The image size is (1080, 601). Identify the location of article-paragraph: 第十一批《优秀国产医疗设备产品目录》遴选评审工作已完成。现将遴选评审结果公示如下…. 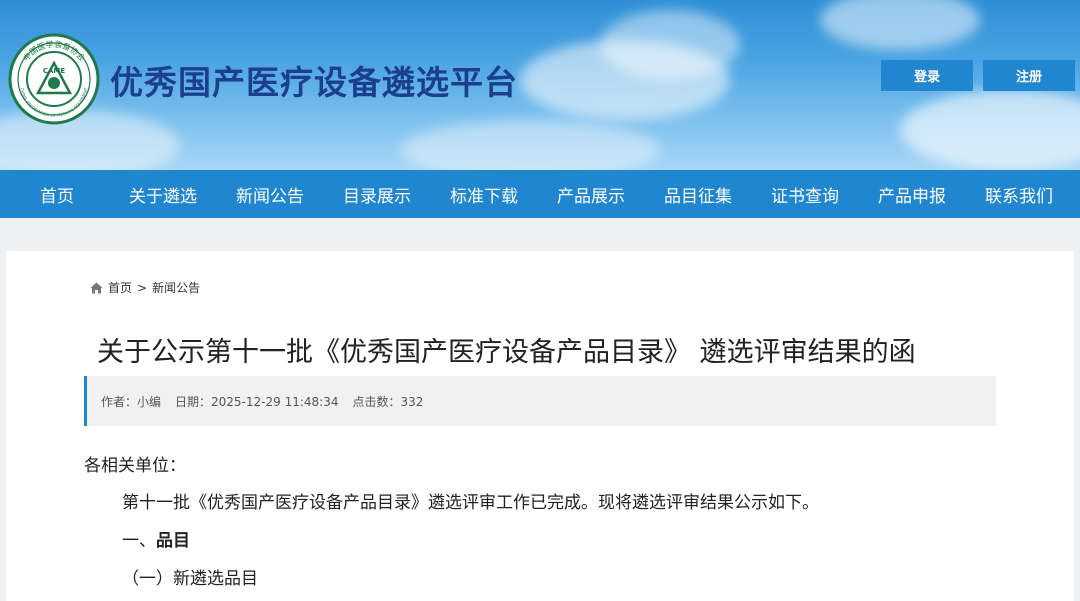
(470, 503).